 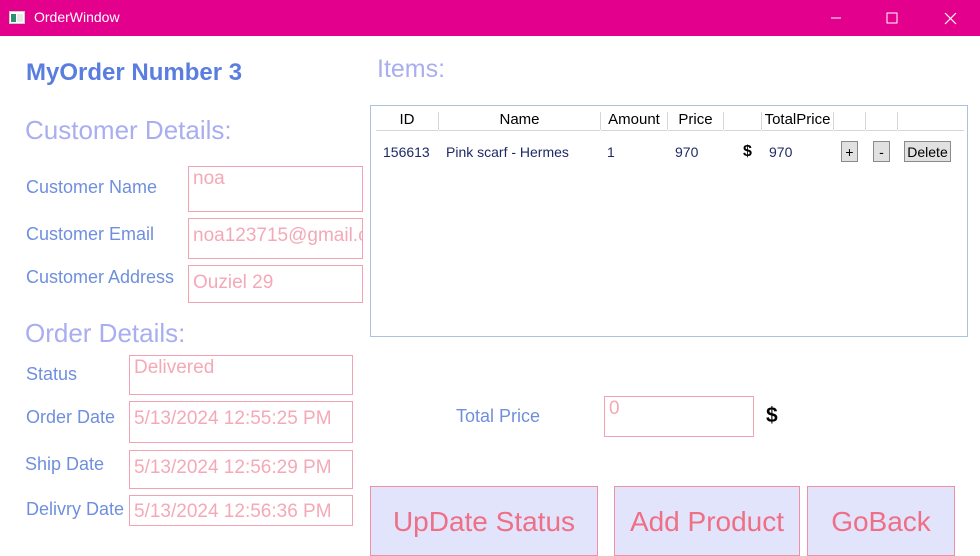 What do you see at coordinates (407, 121) in the screenshot?
I see `column-header-id: ID` at bounding box center [407, 121].